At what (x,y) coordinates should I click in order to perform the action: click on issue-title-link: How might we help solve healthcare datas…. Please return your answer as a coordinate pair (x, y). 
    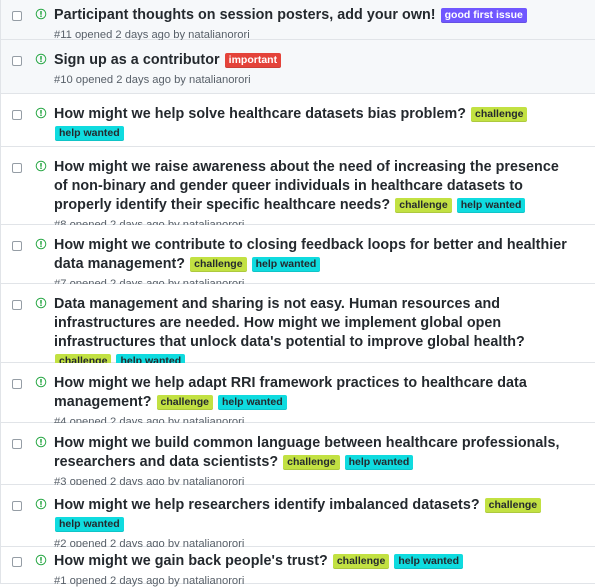
    Looking at the image, I should click on (260, 114).